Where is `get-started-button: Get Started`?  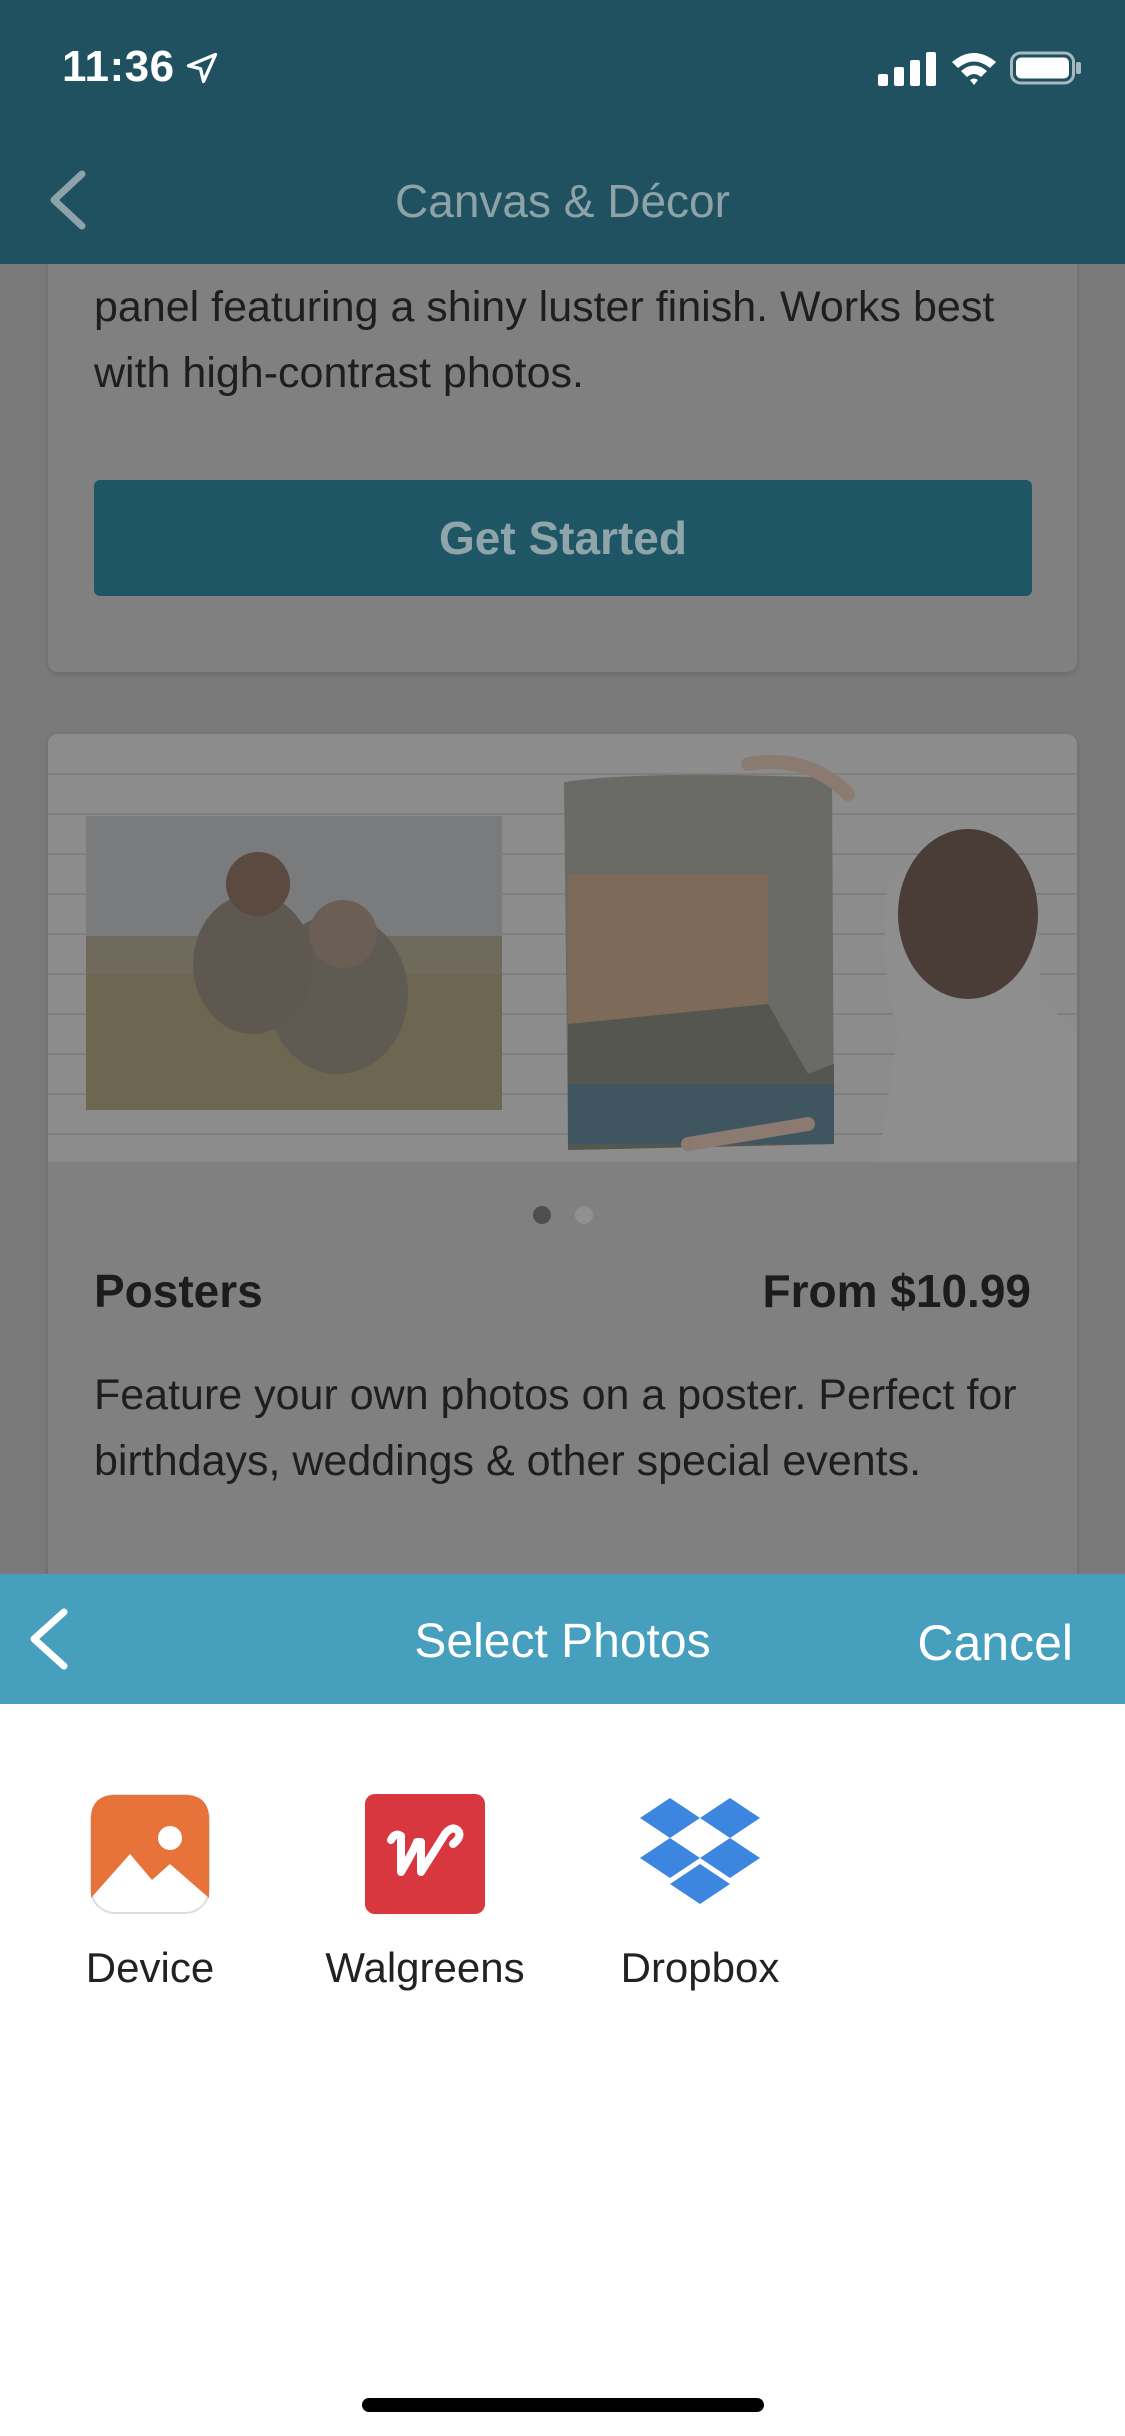 get-started-button: Get Started is located at coordinates (563, 538).